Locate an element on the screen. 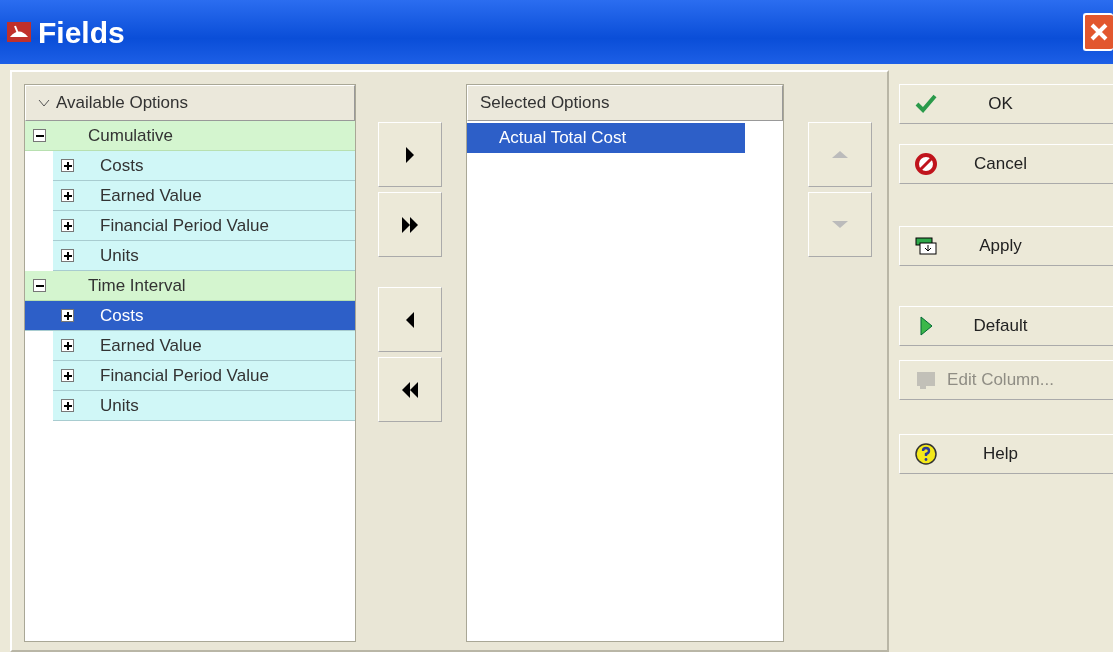 This screenshot has height=652, width=1113. list-item: Actual Total Cost is located at coordinates (606, 138).